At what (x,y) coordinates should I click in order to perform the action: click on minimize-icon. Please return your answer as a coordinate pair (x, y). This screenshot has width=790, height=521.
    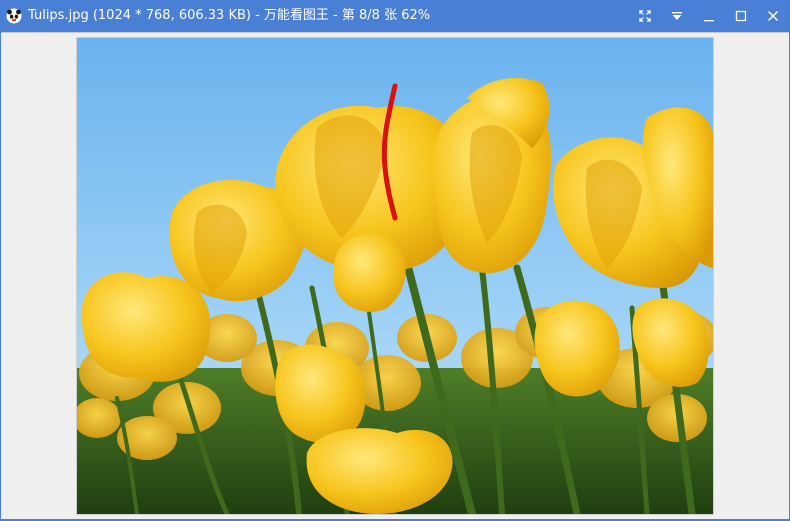
    Looking at the image, I should click on (709, 21).